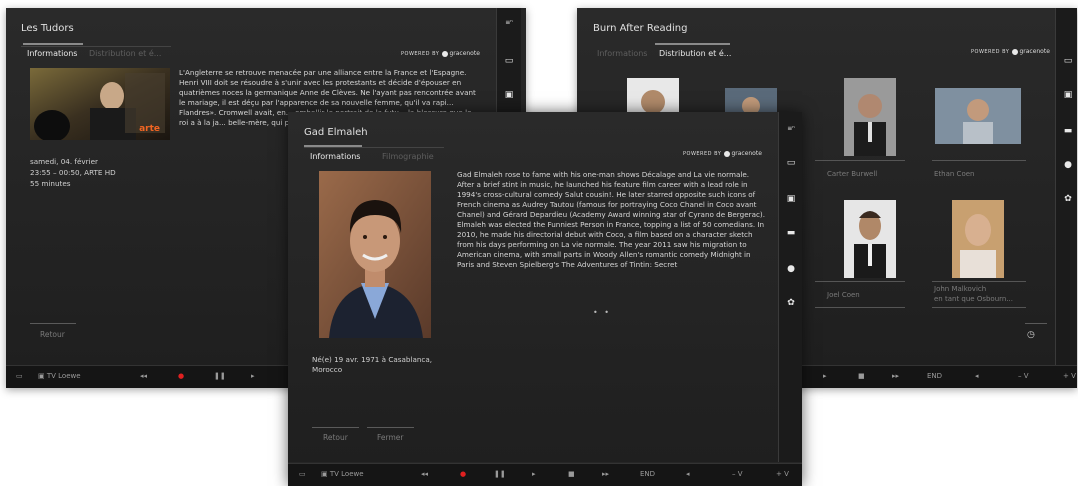 The width and height of the screenshot is (1078, 486). Describe the element at coordinates (149, 129) in the screenshot. I see `arte-channel-logo: arte` at that location.